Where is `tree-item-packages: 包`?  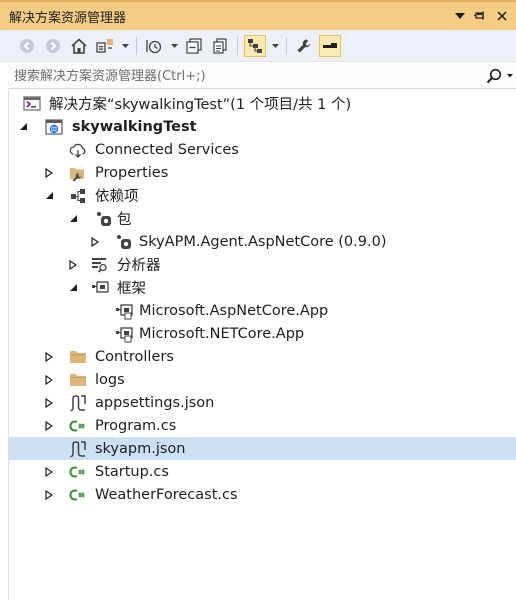 tree-item-packages: 包 is located at coordinates (262, 218).